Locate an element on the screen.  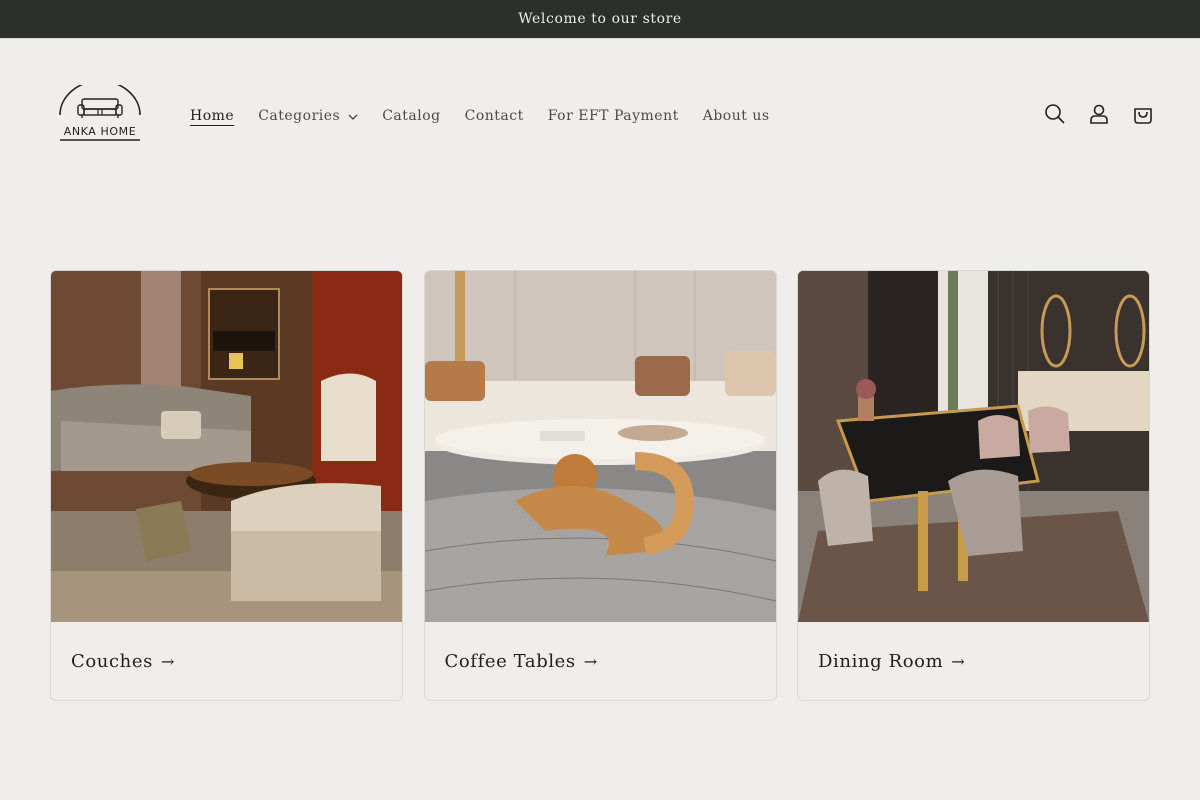
announcement-text: Welcome to our store is located at coordinates (600, 19).